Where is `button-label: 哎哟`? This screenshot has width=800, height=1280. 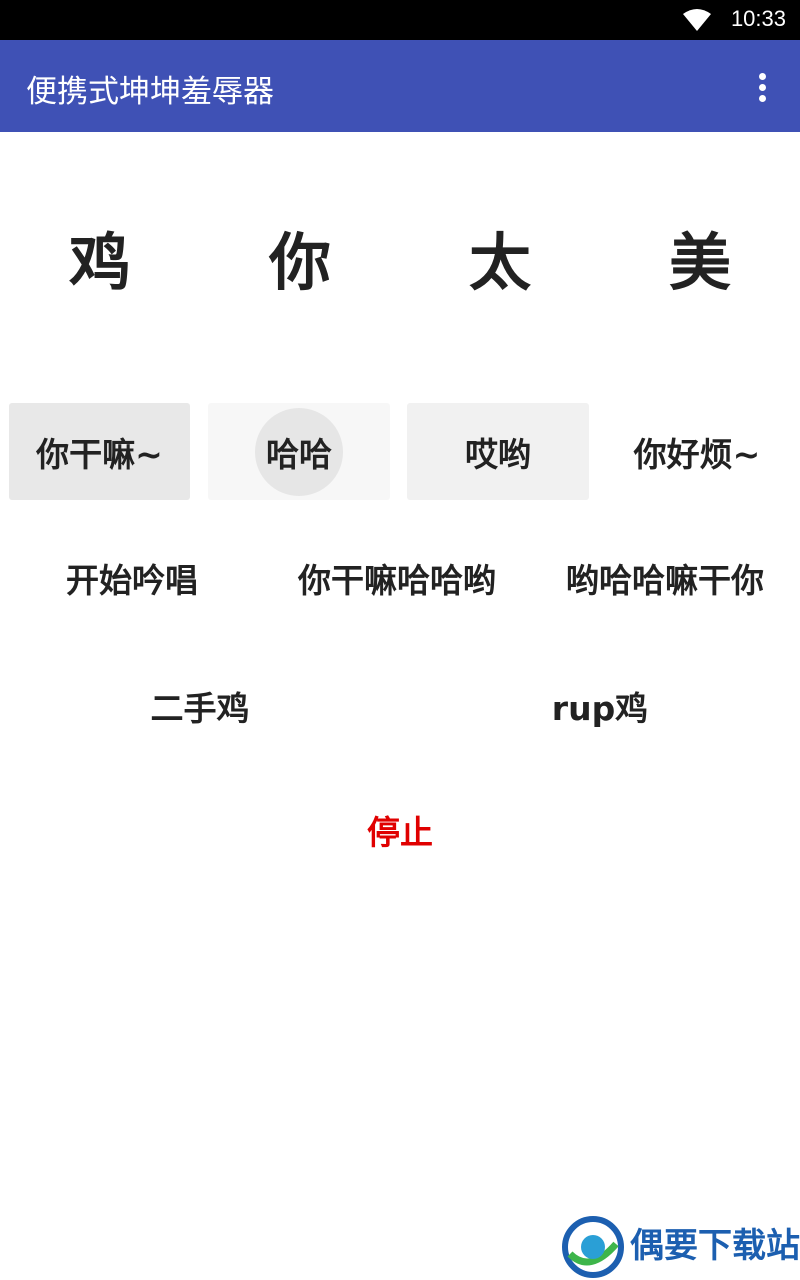
button-label: 哎哟 is located at coordinates (498, 454).